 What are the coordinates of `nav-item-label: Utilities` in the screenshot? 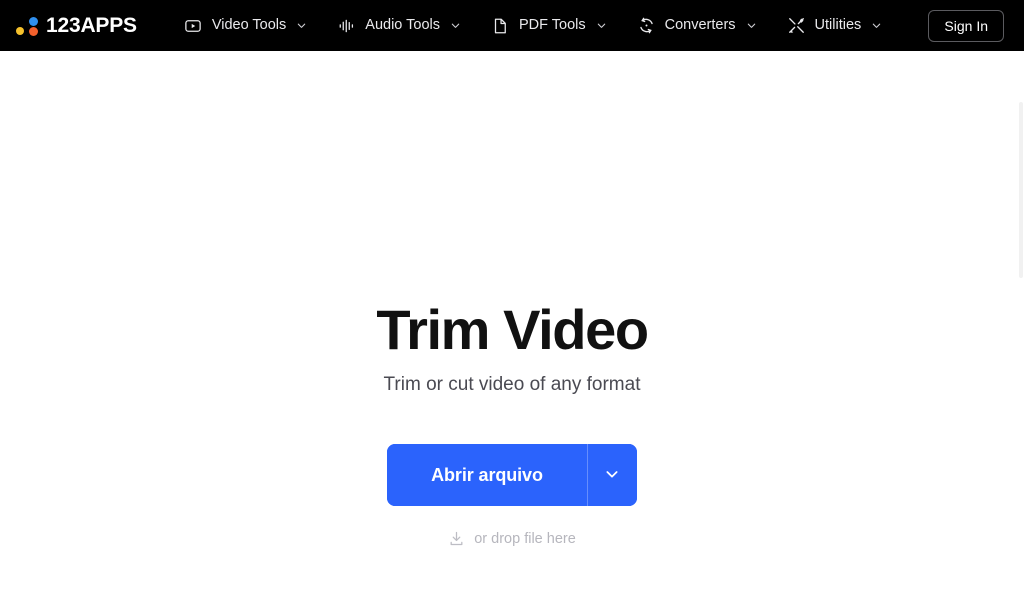 It's located at (838, 25).